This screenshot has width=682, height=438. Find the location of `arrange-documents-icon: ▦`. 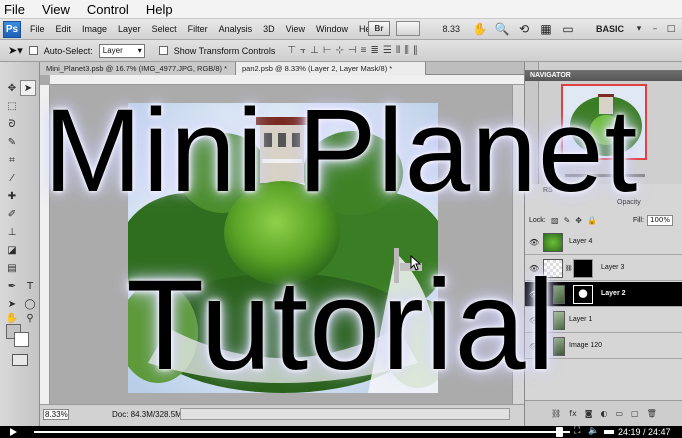

arrange-documents-icon: ▦ is located at coordinates (546, 29).